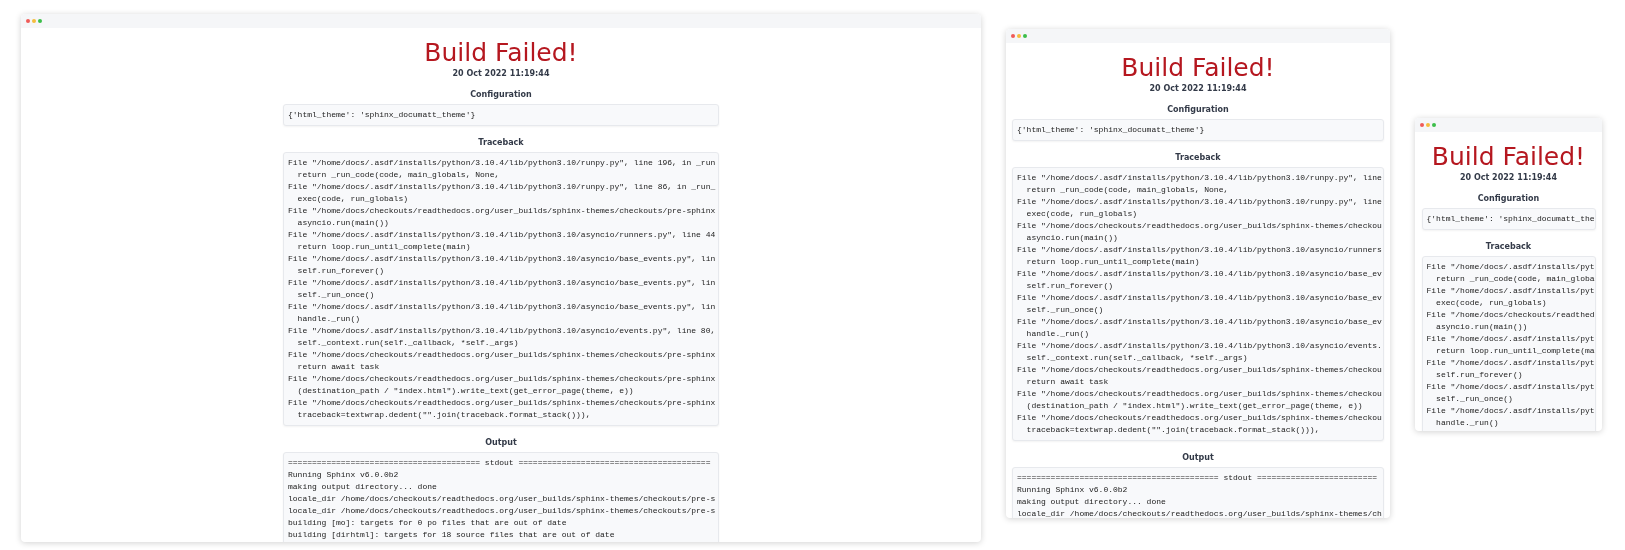 The image size is (1625, 550). Describe the element at coordinates (501, 163) in the screenshot. I see `code-line: File "/home/docs/.asdf/installs/python/3.10.4/lib/python3.10/runpy.py", line 196, in _run` at that location.